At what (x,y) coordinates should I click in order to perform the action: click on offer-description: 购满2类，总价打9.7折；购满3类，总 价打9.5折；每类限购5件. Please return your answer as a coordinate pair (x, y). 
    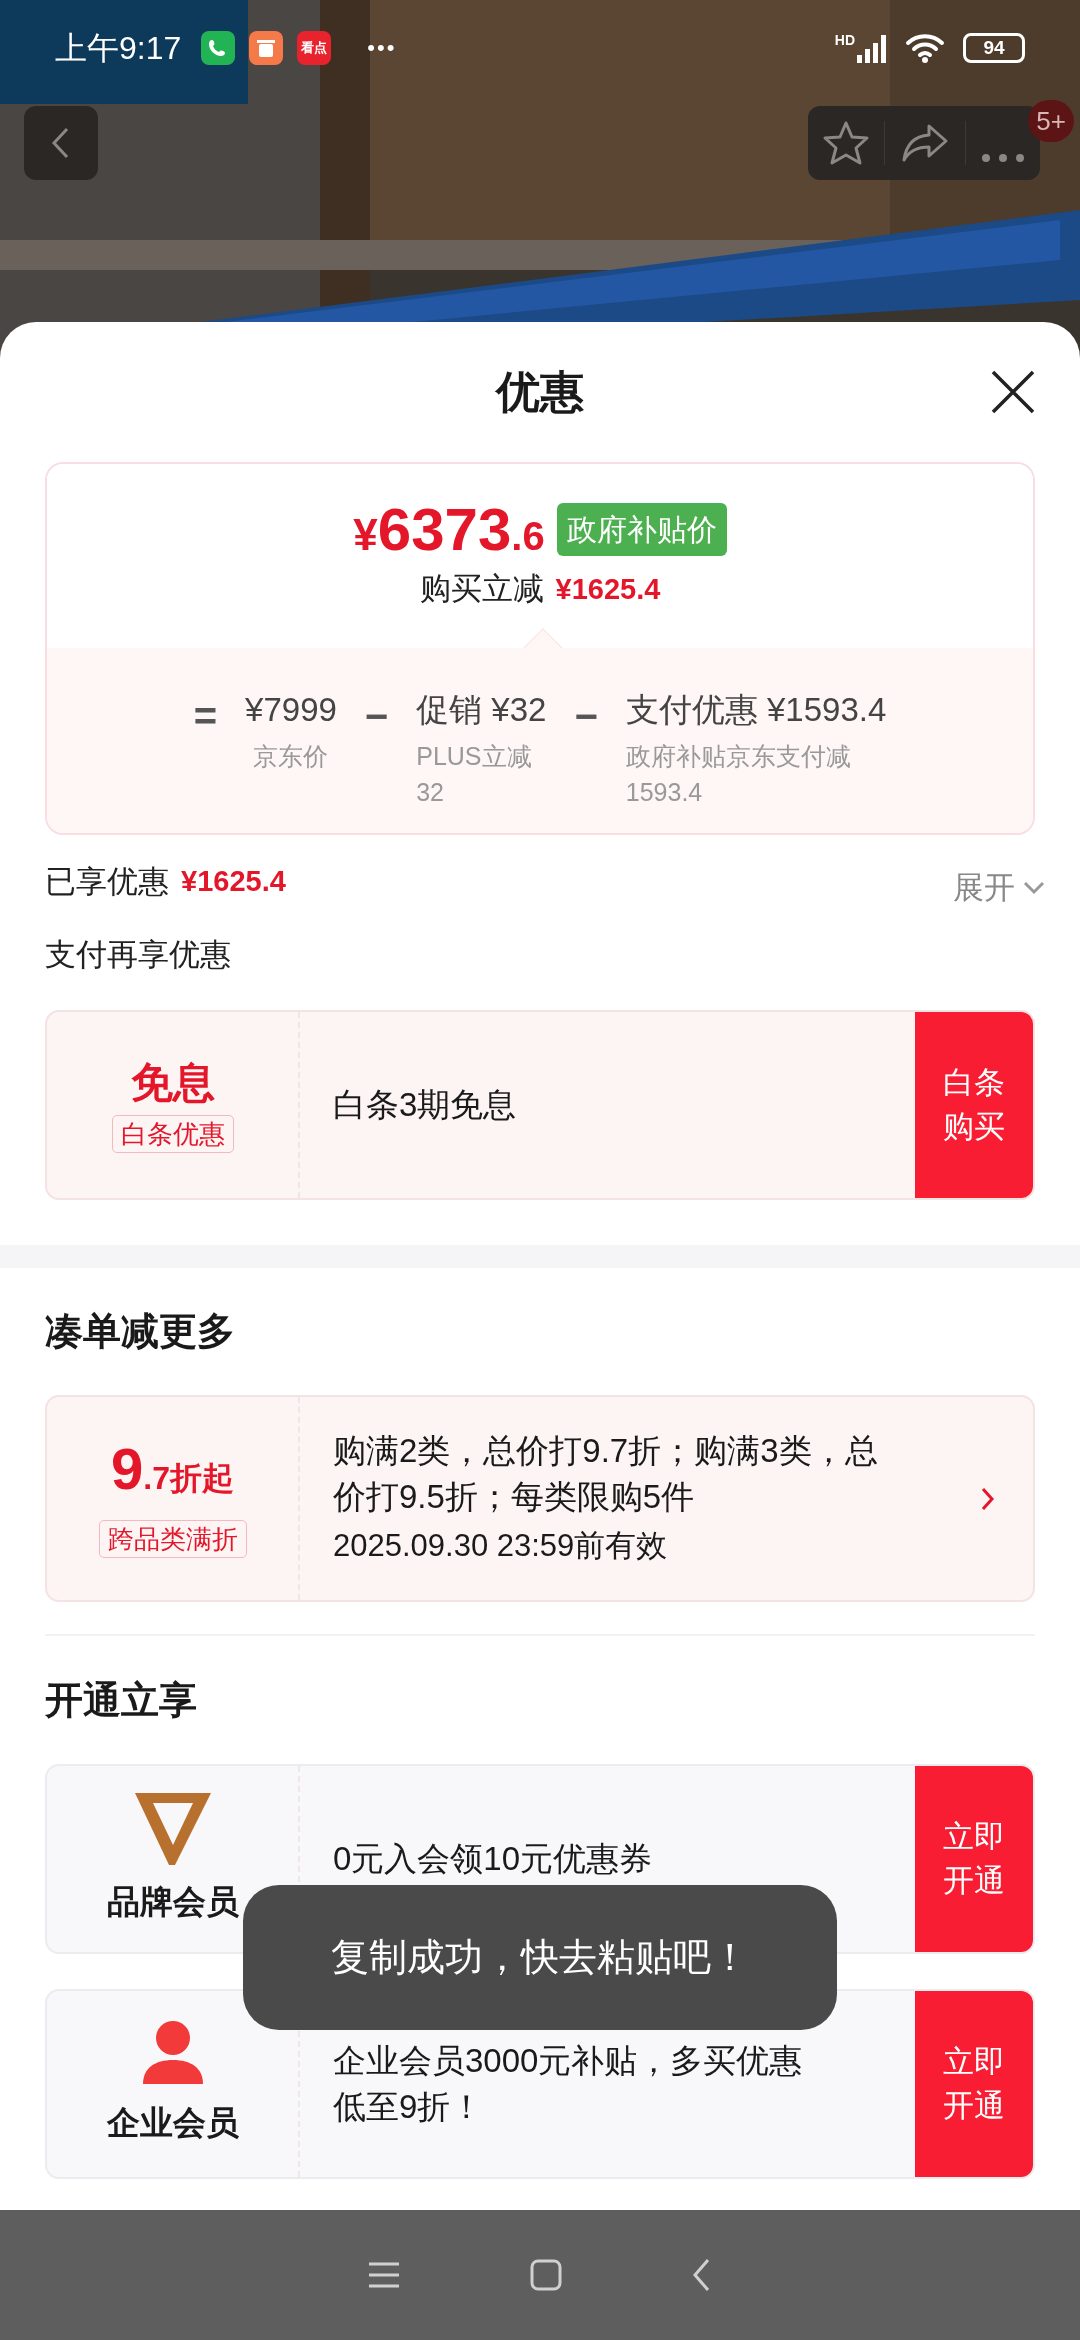
    Looking at the image, I should click on (606, 1473).